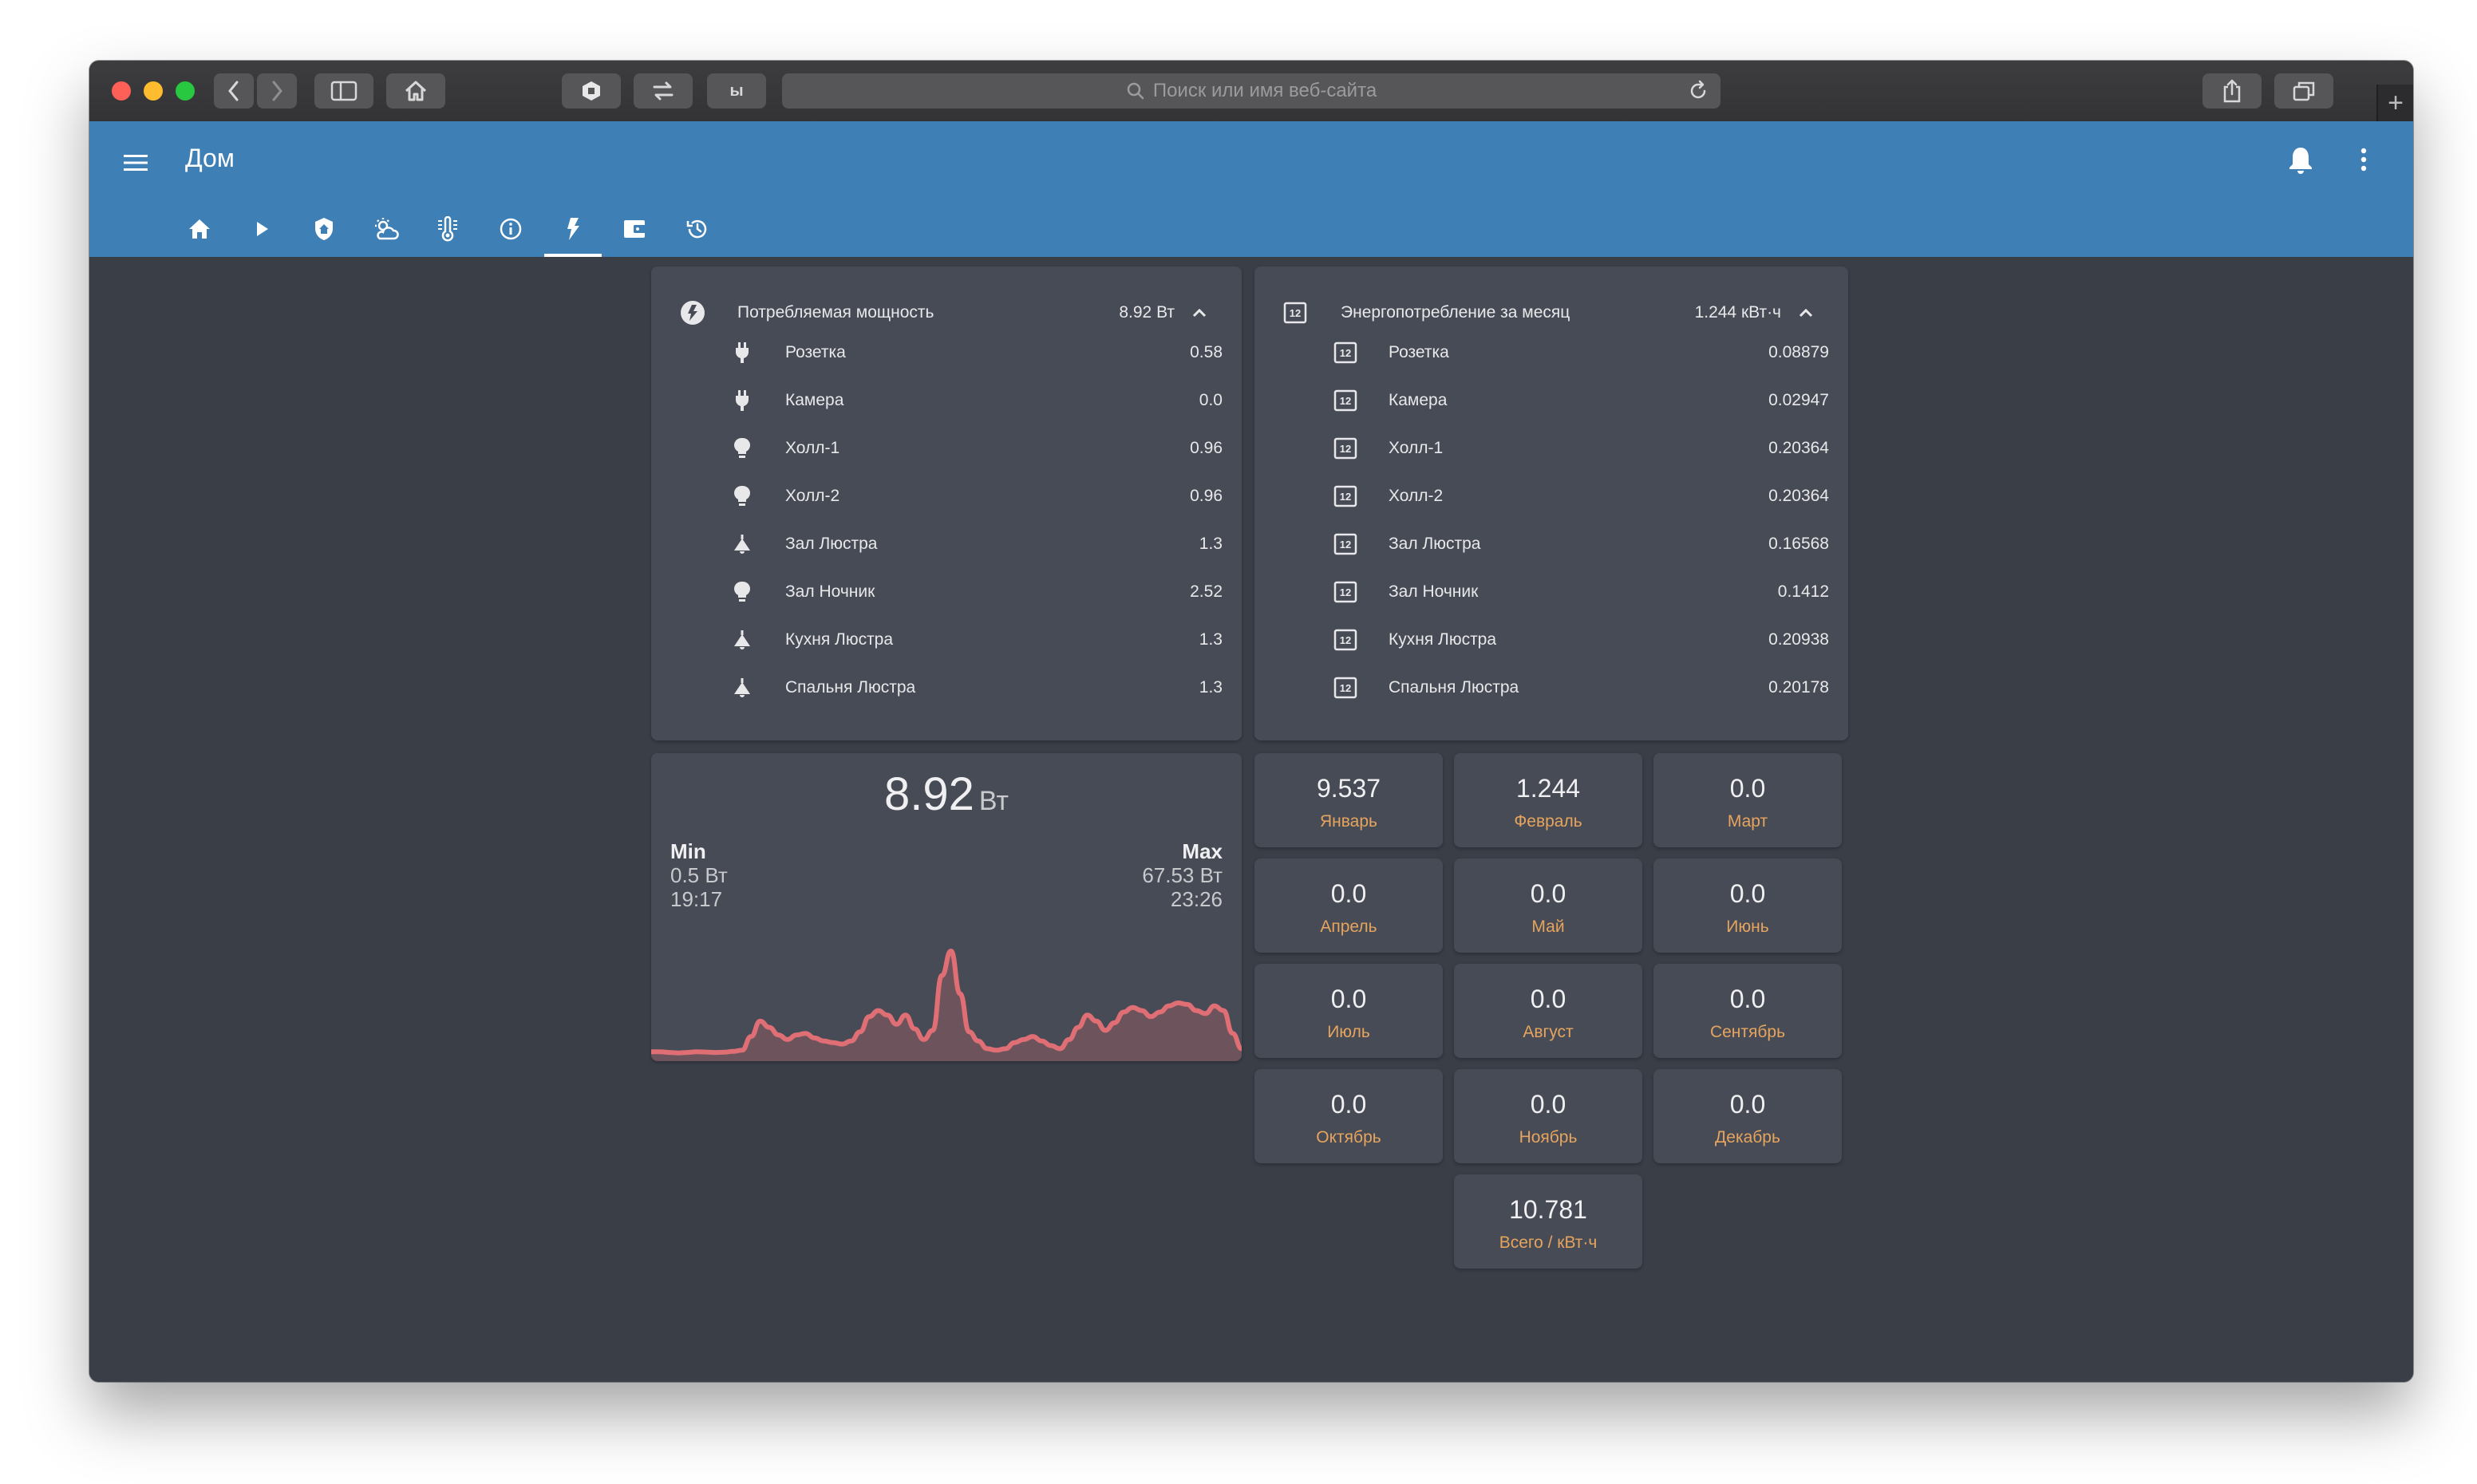 The width and height of the screenshot is (2477, 1484). Describe the element at coordinates (693, 313) in the screenshot. I see `flash-circle-icon` at that location.